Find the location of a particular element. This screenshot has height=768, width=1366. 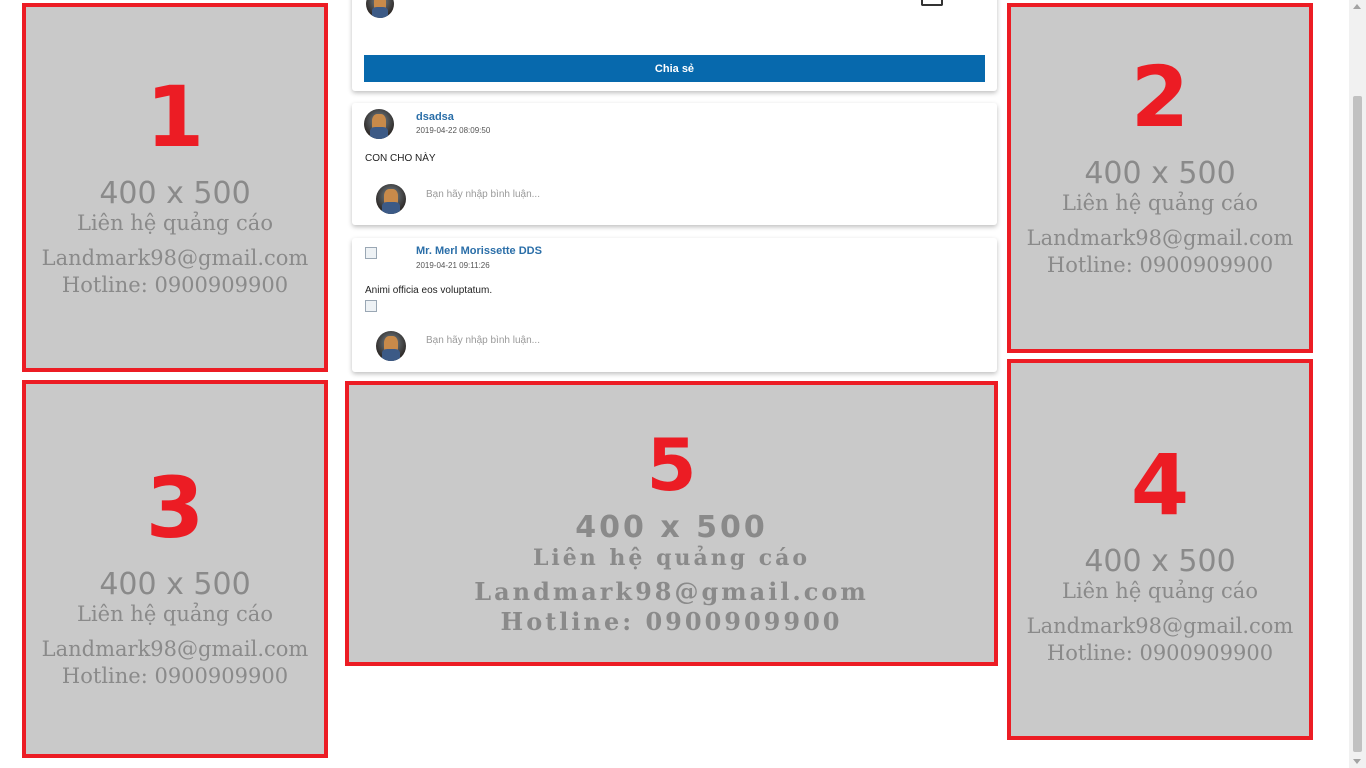

image-upload-icon is located at coordinates (932, 3).